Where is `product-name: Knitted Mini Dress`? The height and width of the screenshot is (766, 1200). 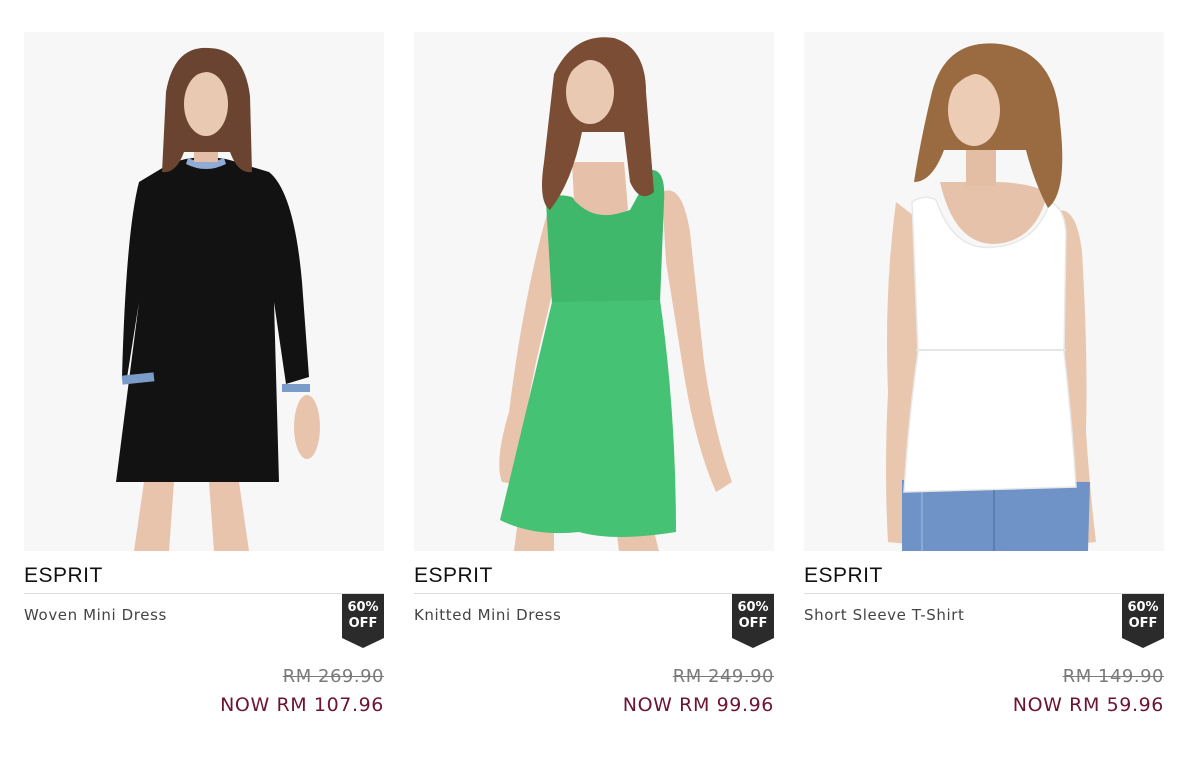
product-name: Knitted Mini Dress is located at coordinates (487, 615).